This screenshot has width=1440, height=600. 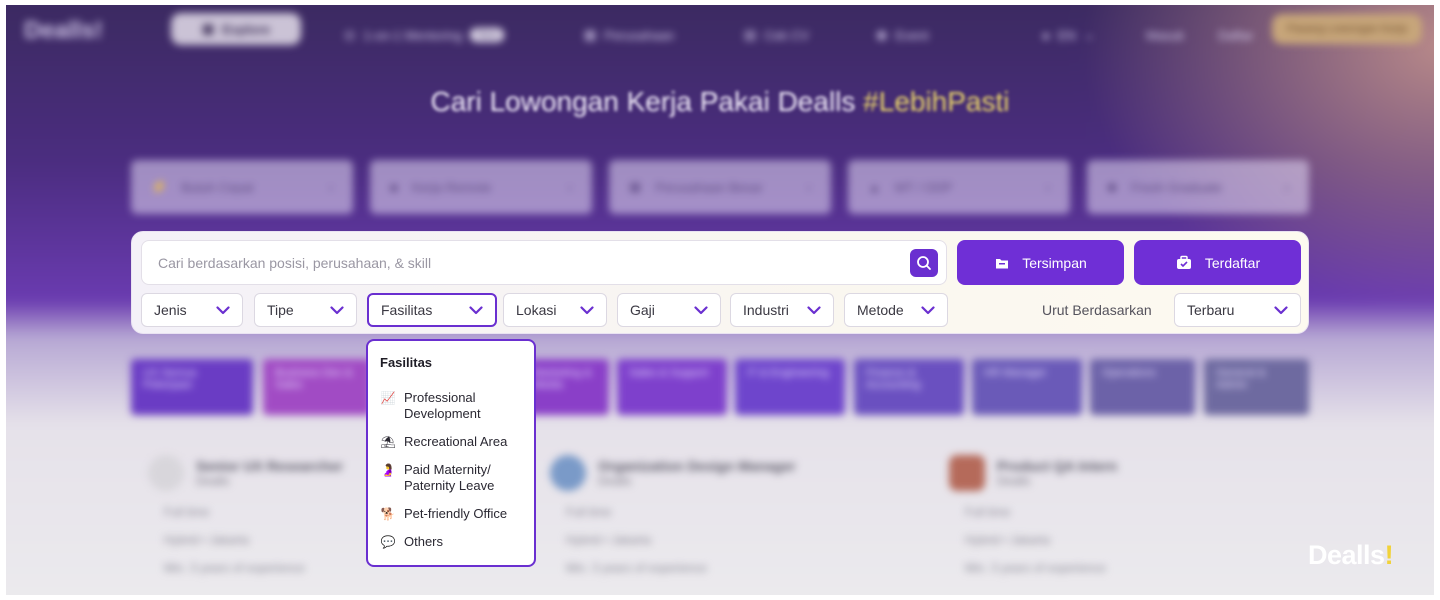 What do you see at coordinates (388, 514) in the screenshot?
I see `dog-icon: 🐕` at bounding box center [388, 514].